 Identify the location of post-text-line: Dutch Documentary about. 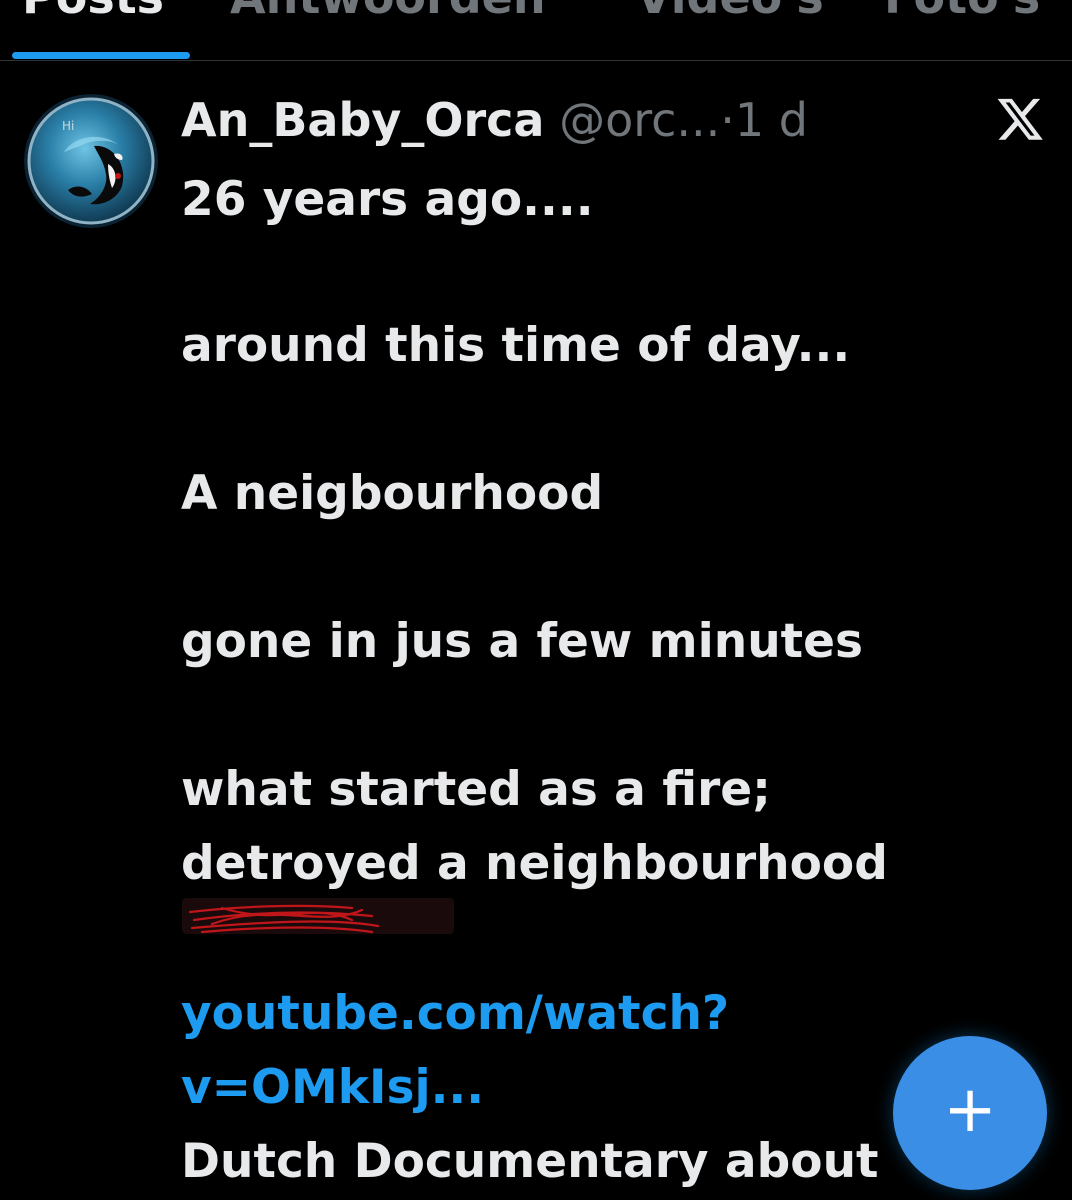
(530, 1161).